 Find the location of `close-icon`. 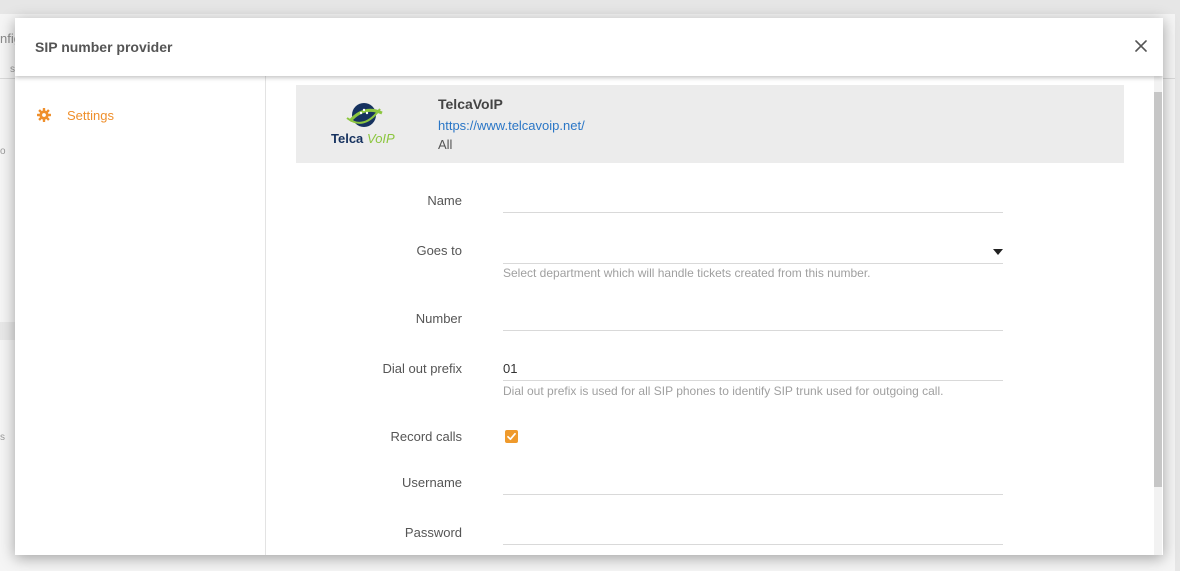

close-icon is located at coordinates (1141, 46).